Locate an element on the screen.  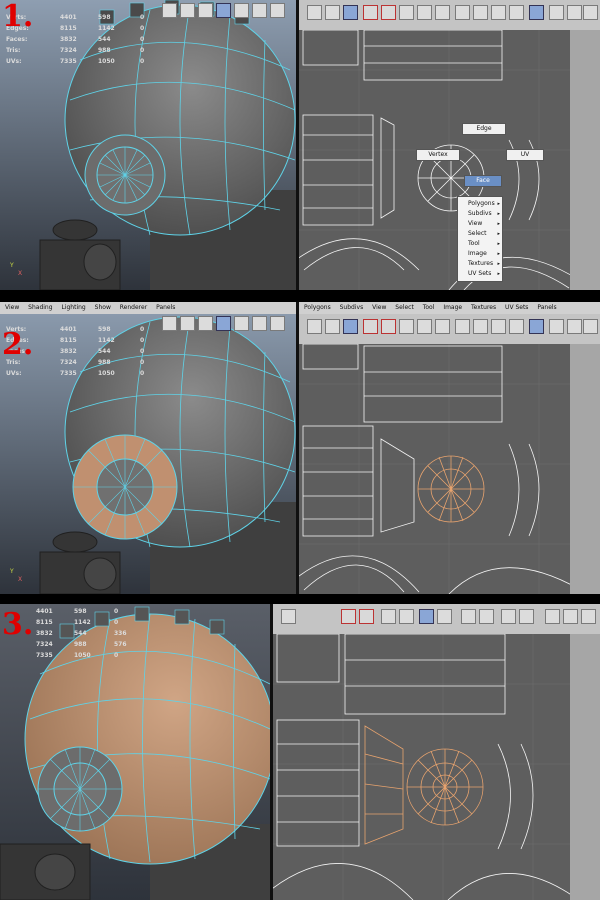
marking-menu-vertex: Vertex is located at coordinates (438, 155).